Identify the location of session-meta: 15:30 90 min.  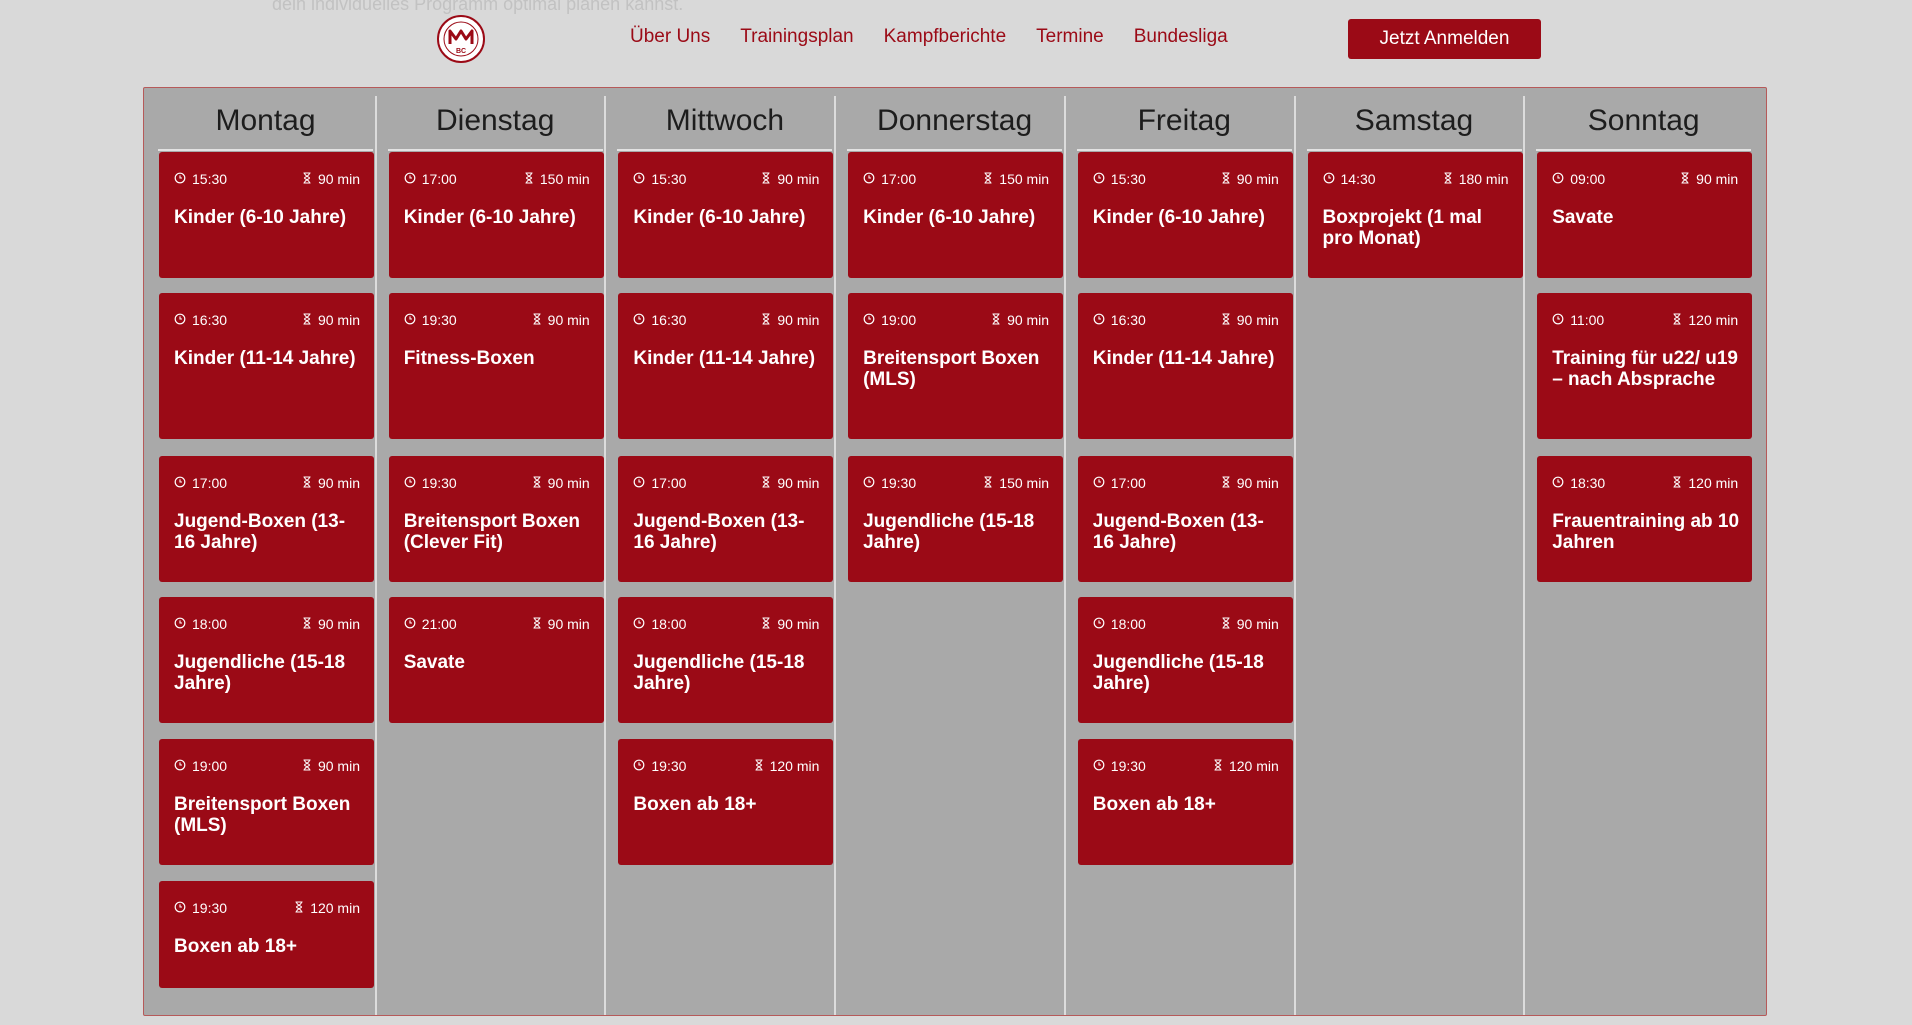
(1186, 179).